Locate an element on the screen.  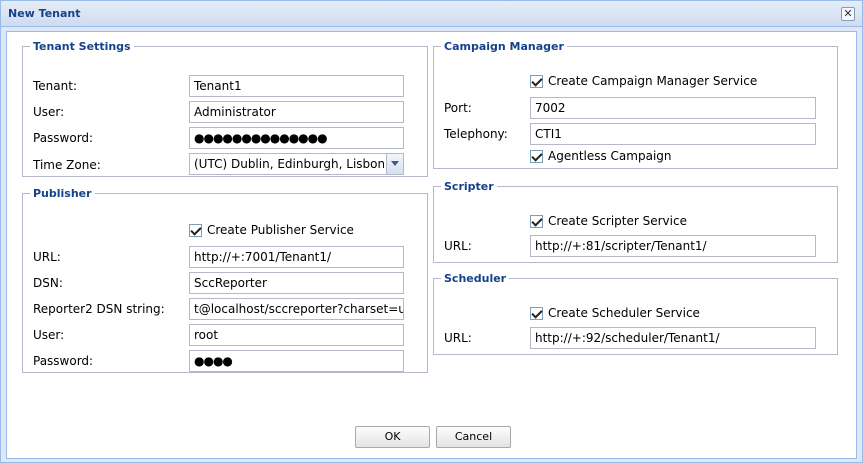
port-input: 7002 is located at coordinates (673, 108).